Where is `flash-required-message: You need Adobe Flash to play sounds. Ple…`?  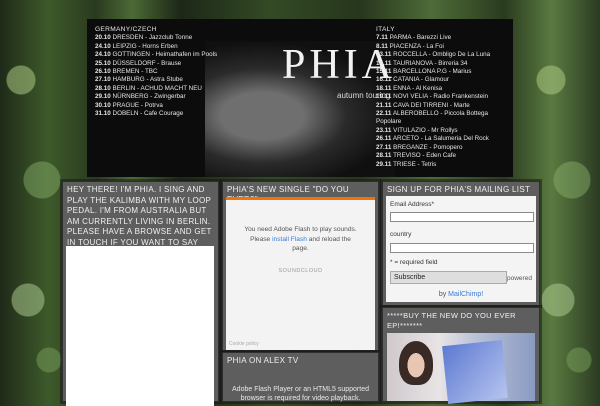
flash-required-message: You need Adobe Flash to play sounds. Ple… is located at coordinates (300, 239).